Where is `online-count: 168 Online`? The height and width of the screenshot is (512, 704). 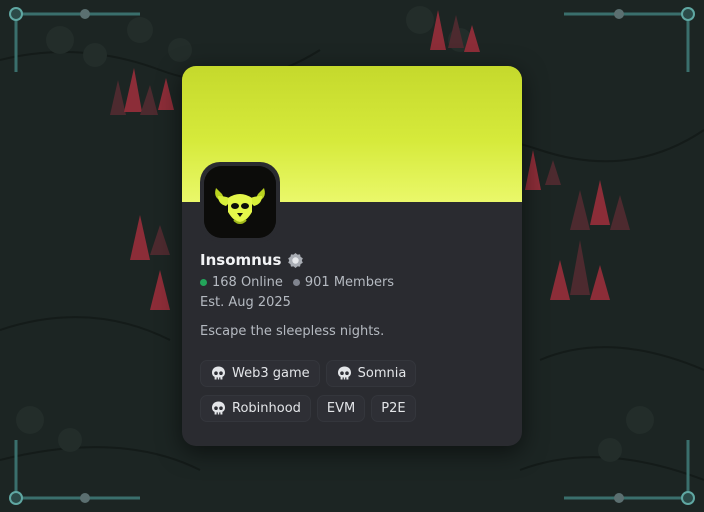
online-count: 168 Online is located at coordinates (247, 282).